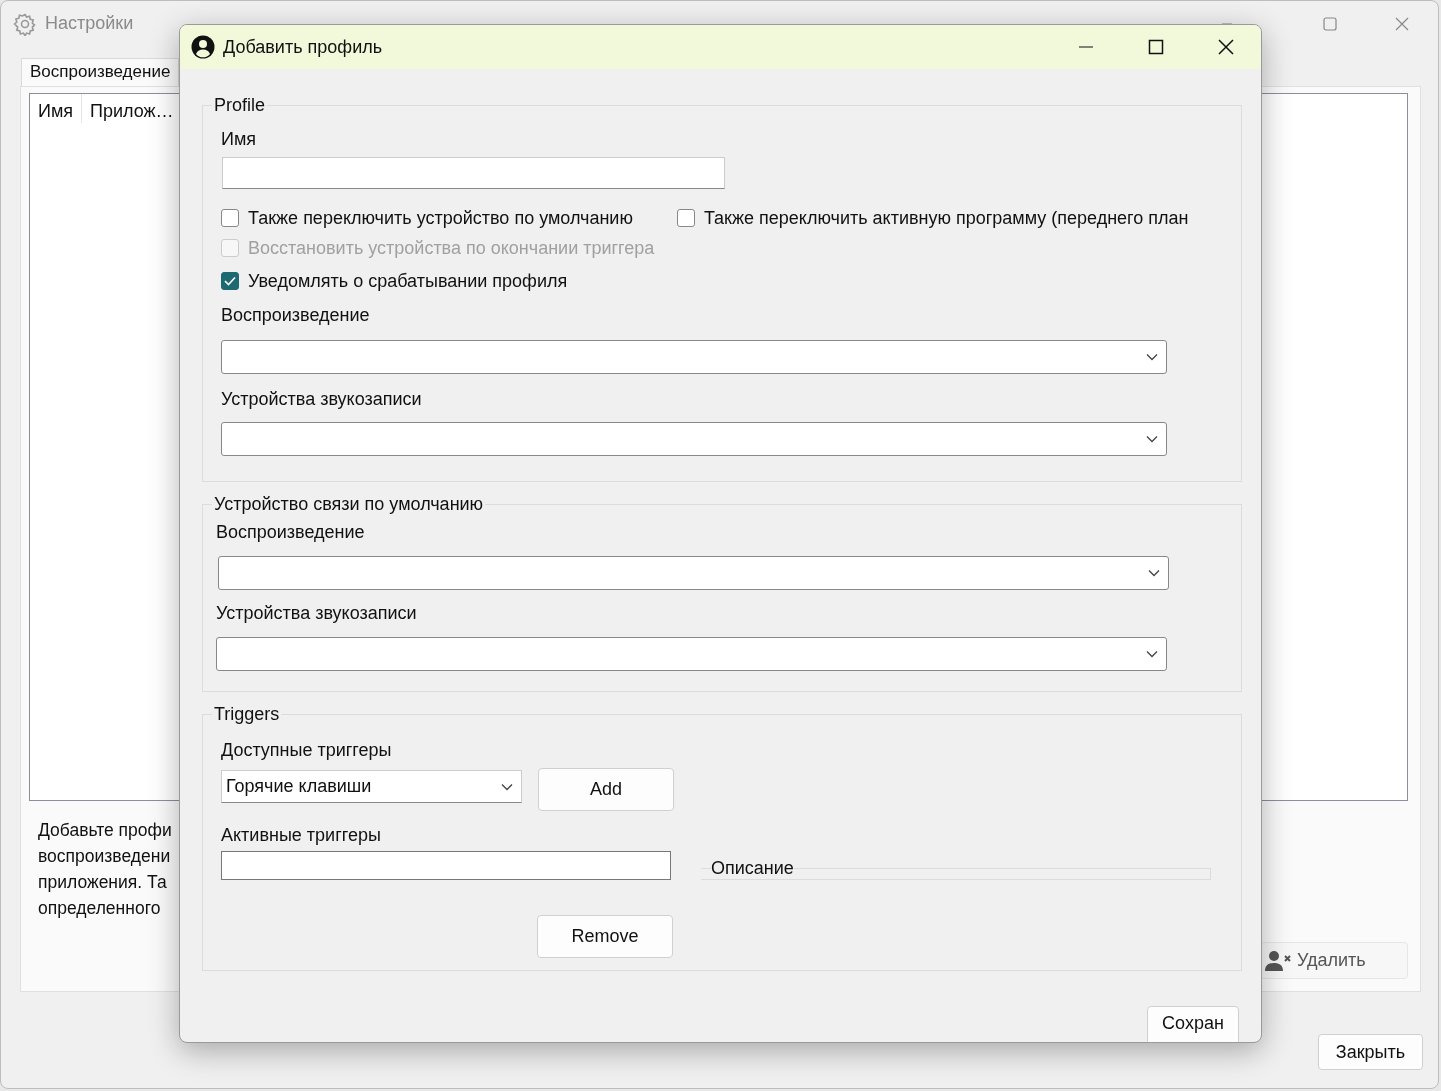 The height and width of the screenshot is (1091, 1441). Describe the element at coordinates (99, 908) in the screenshot. I see `description-text: определенного` at that location.